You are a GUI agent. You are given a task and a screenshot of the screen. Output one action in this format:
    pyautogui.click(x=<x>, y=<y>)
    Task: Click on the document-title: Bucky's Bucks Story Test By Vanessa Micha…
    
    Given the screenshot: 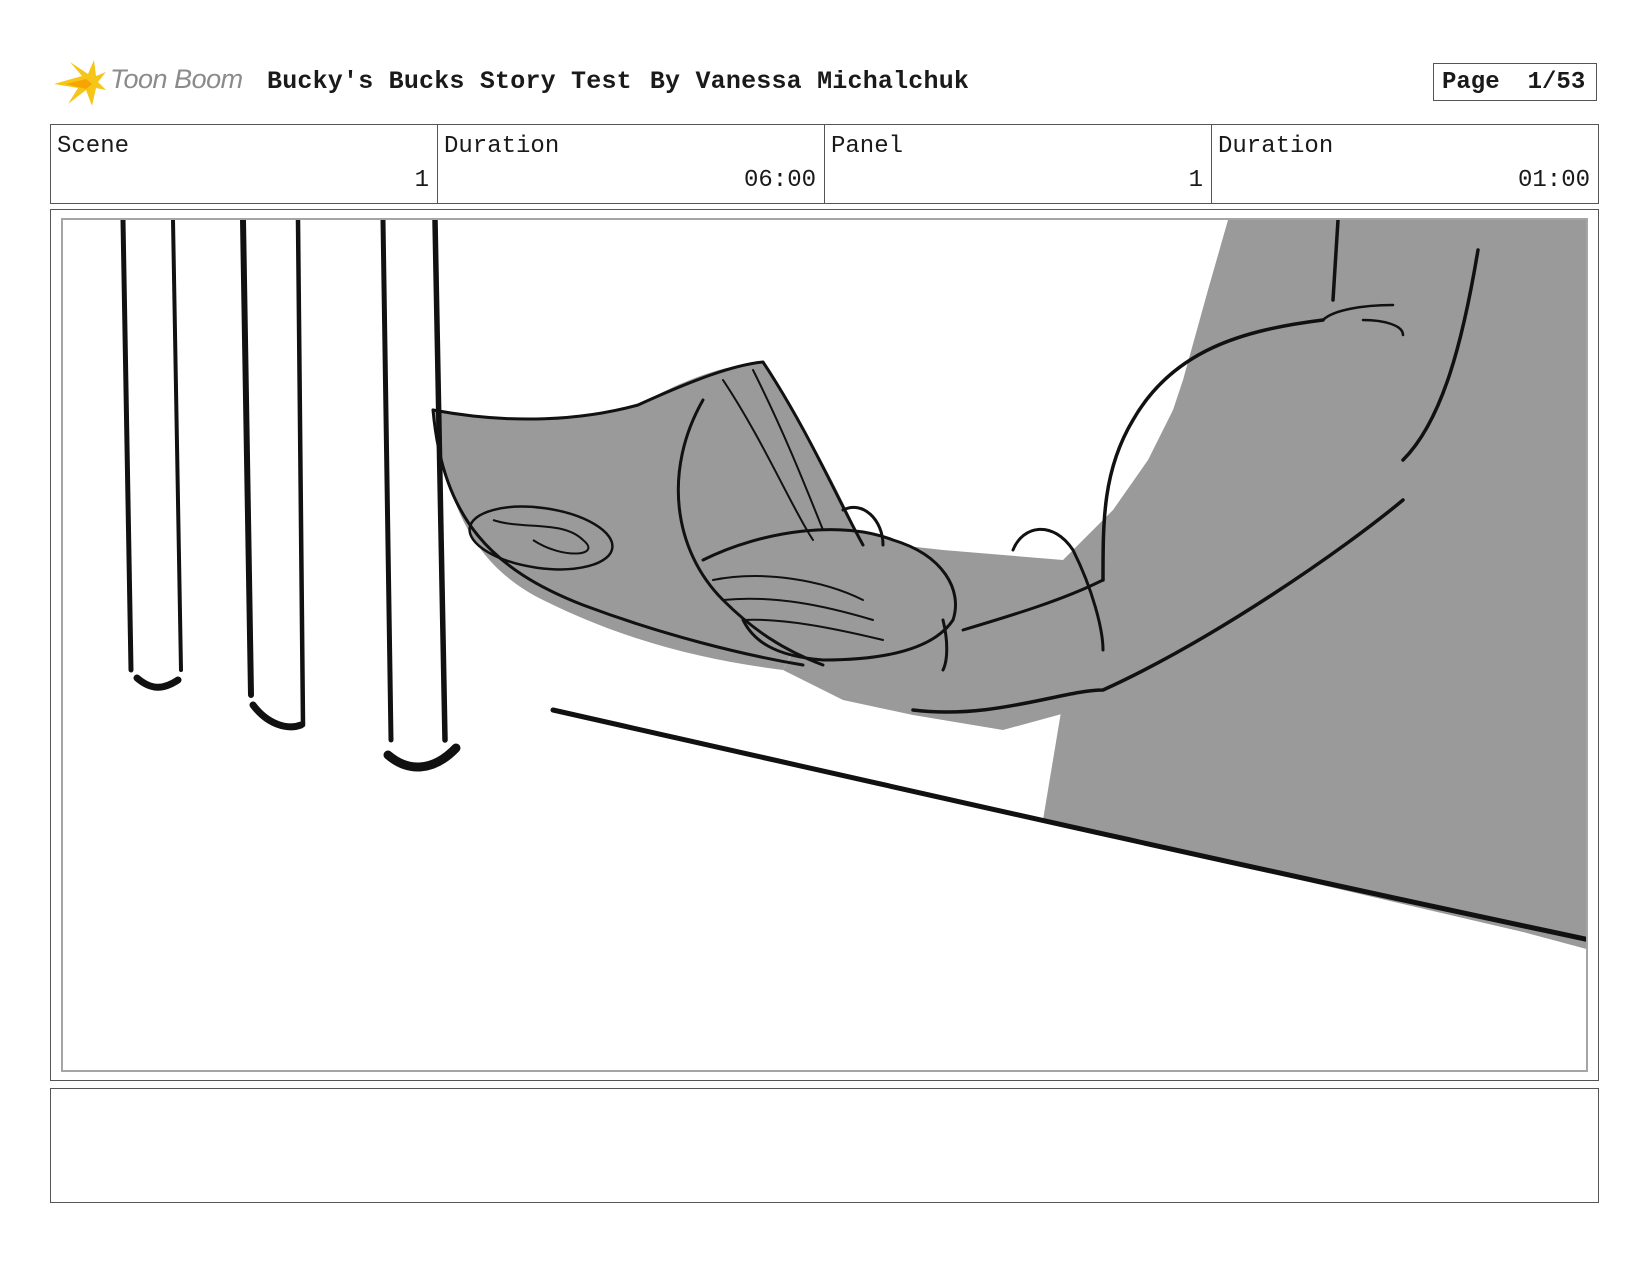 What is the action you would take?
    pyautogui.click(x=618, y=81)
    